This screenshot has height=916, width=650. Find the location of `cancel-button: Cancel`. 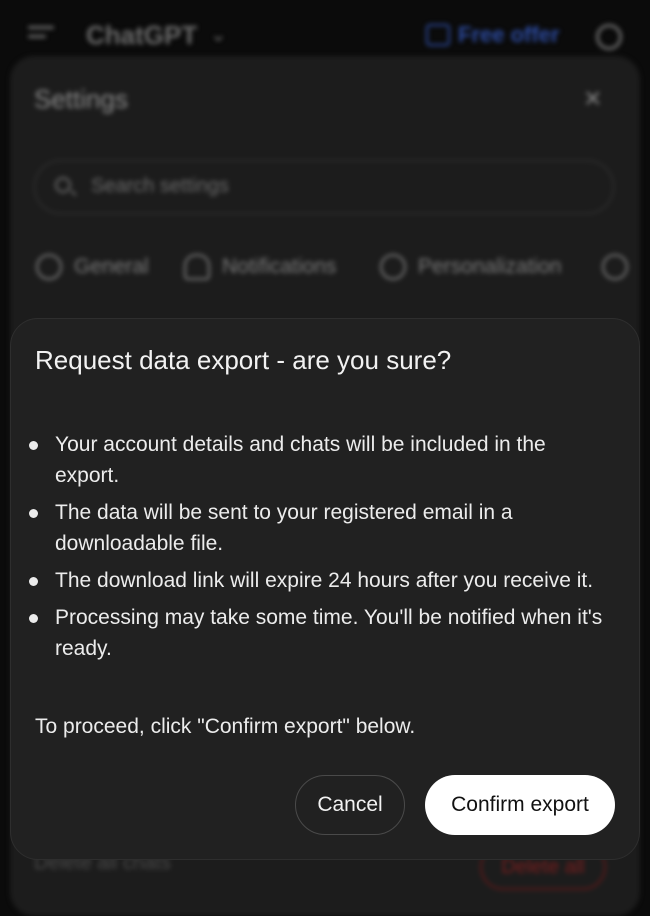

cancel-button: Cancel is located at coordinates (350, 805).